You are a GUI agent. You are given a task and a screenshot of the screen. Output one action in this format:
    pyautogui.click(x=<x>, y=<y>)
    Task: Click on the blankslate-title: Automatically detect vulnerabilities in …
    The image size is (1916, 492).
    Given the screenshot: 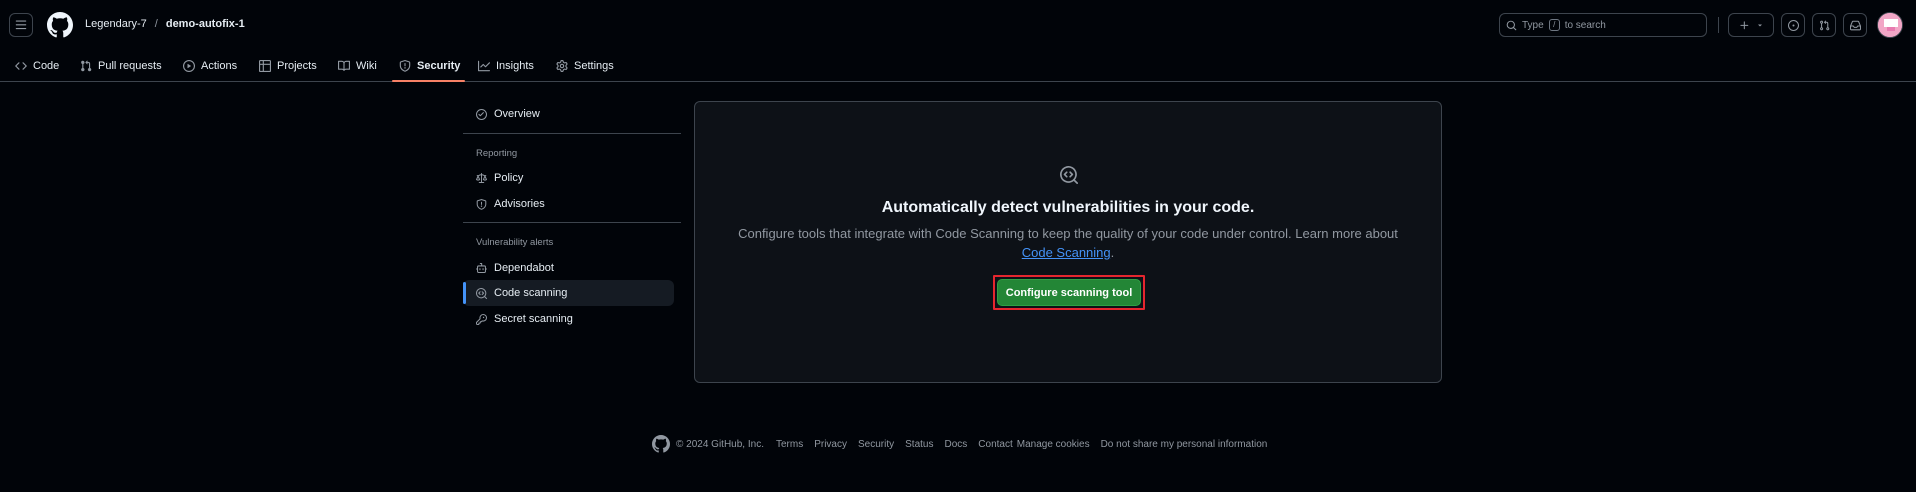 What is the action you would take?
    pyautogui.click(x=1068, y=207)
    